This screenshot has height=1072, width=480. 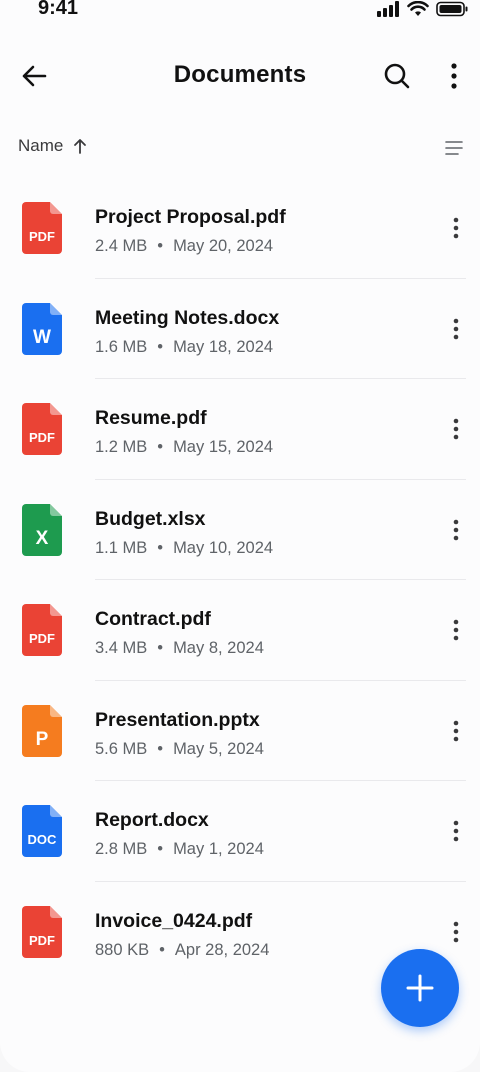 I want to click on word-file-icon: W, so click(x=42, y=328).